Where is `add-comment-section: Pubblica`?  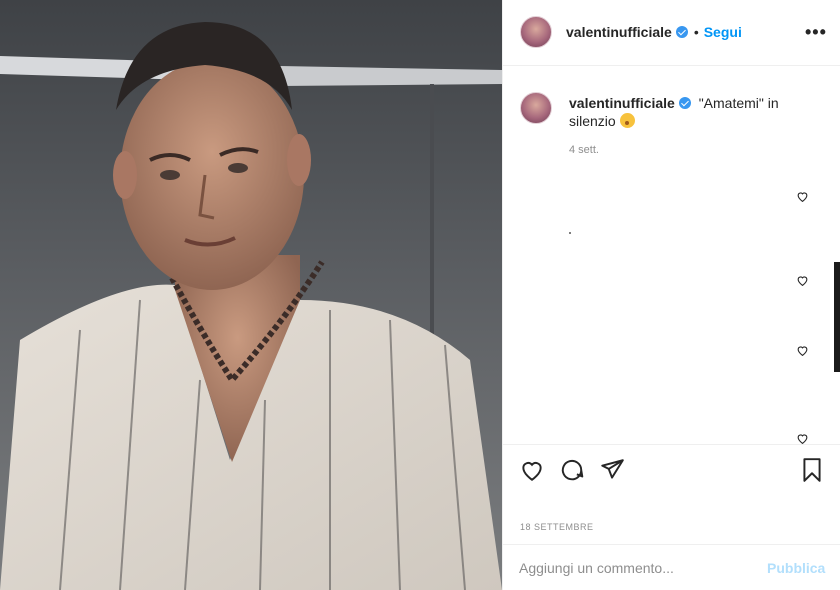
add-comment-section: Pubblica is located at coordinates (671, 567).